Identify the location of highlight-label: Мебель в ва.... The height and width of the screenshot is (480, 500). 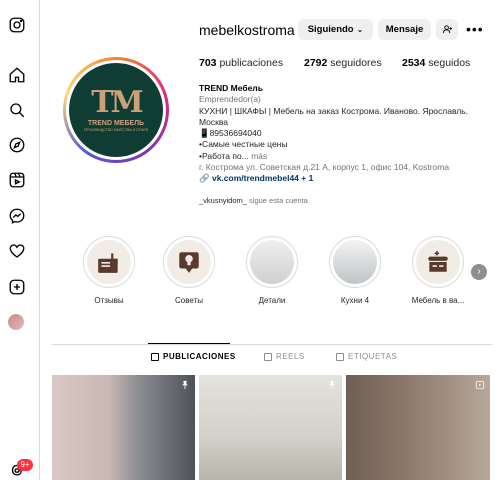
(438, 300).